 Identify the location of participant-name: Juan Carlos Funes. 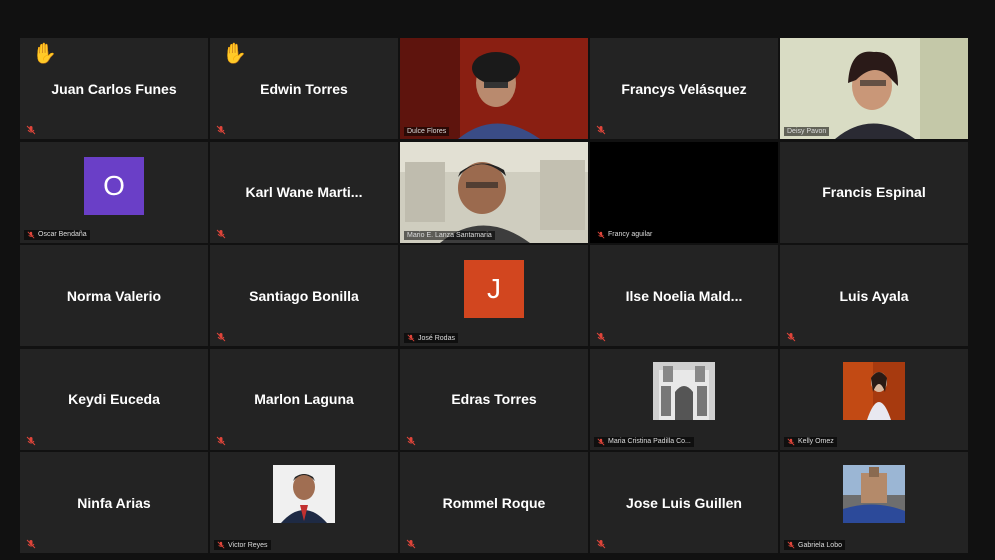
(114, 88).